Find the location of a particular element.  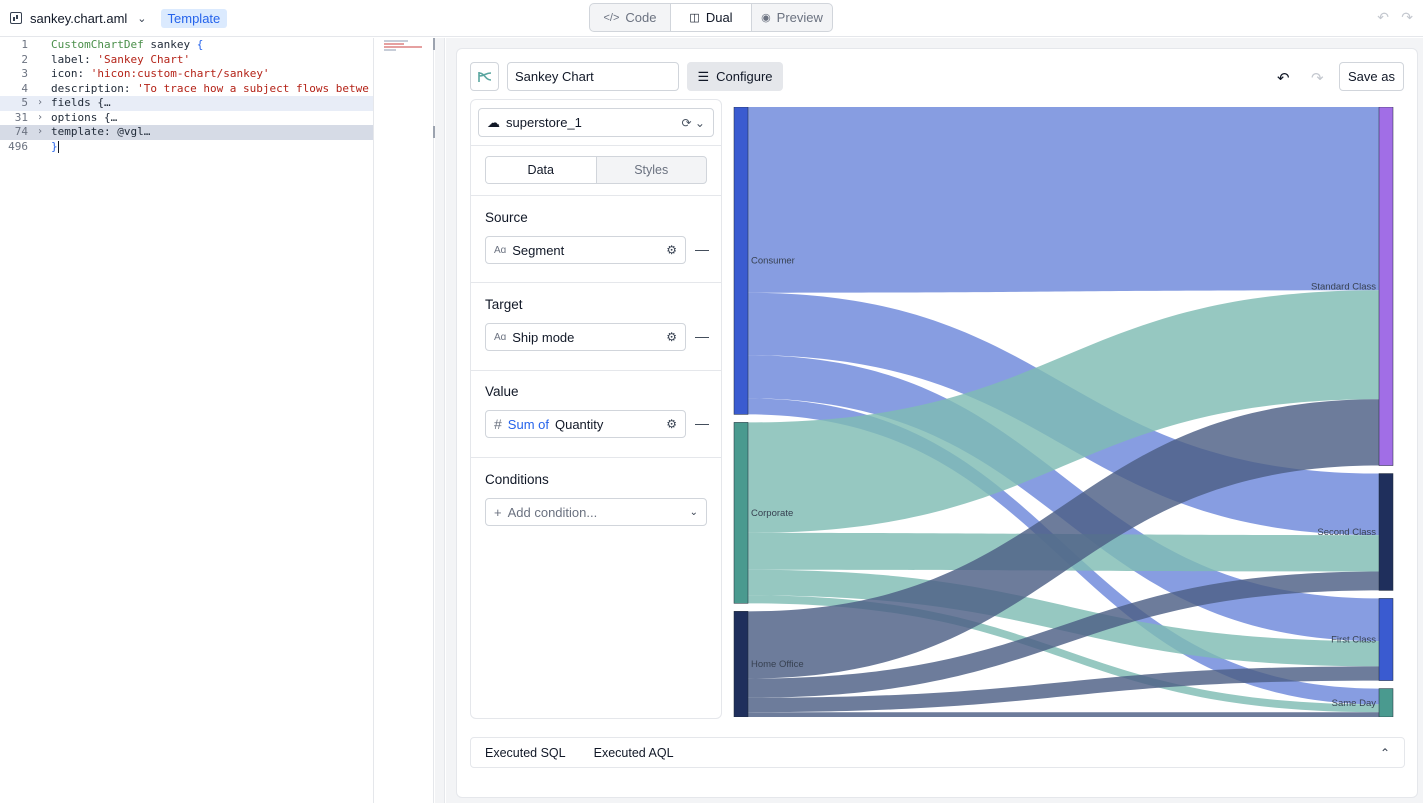

chevron-up-icon: ⌃ is located at coordinates (1385, 753).